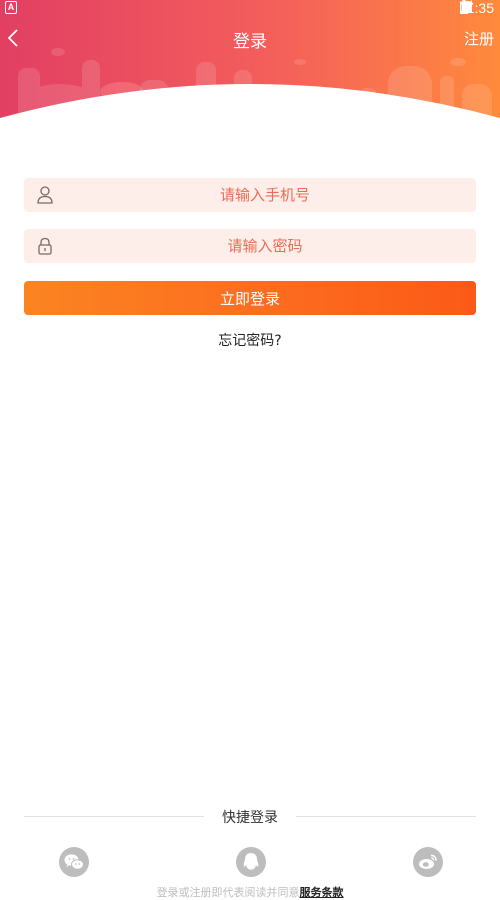  Describe the element at coordinates (477, 8) in the screenshot. I see `status-icons: 11:35` at that location.